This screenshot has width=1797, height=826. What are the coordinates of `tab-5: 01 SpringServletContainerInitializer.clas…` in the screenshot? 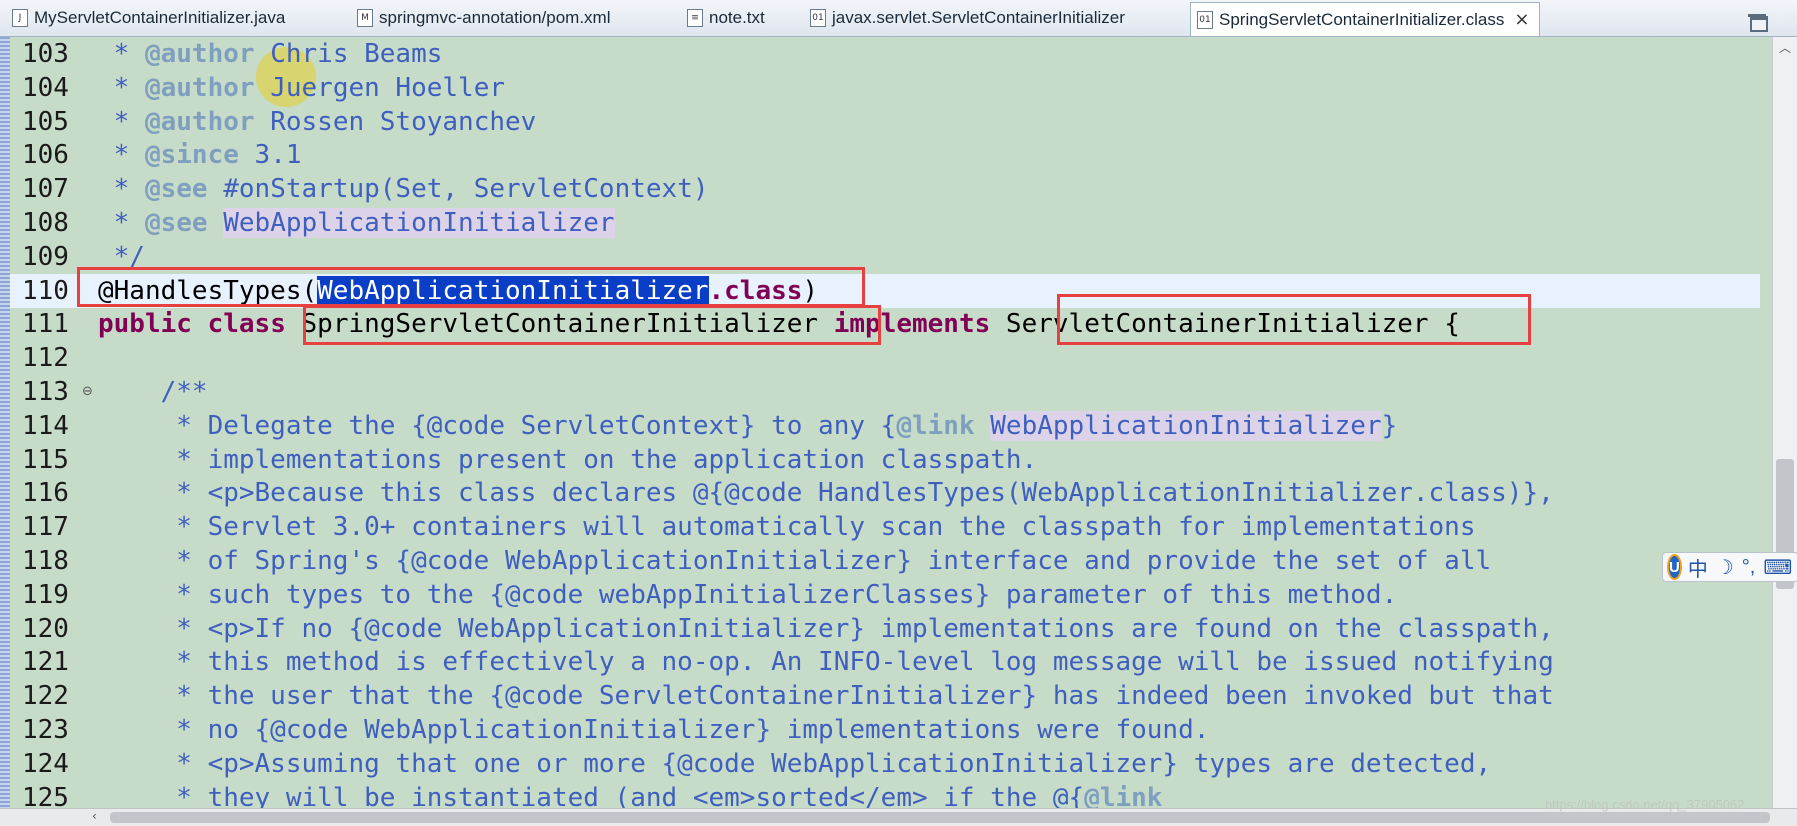 It's located at (1365, 19).